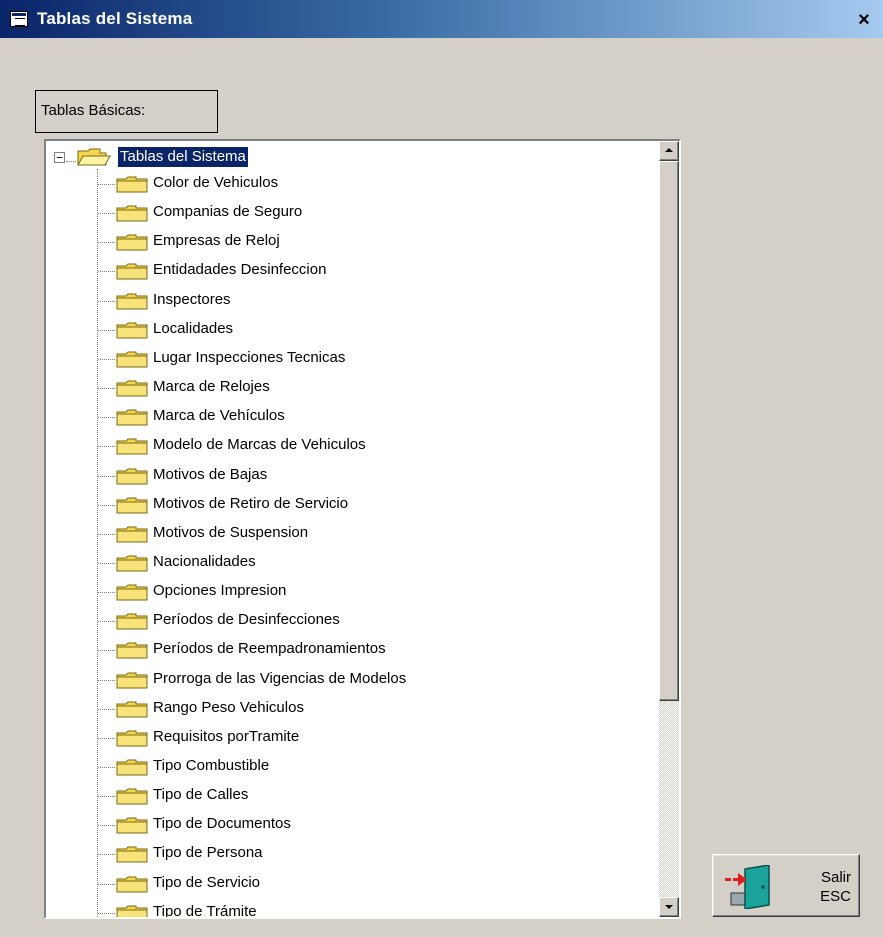 Image resolution: width=883 pixels, height=937 pixels. What do you see at coordinates (205, 909) in the screenshot?
I see `tree-item-label: Tipo de Trámite` at bounding box center [205, 909].